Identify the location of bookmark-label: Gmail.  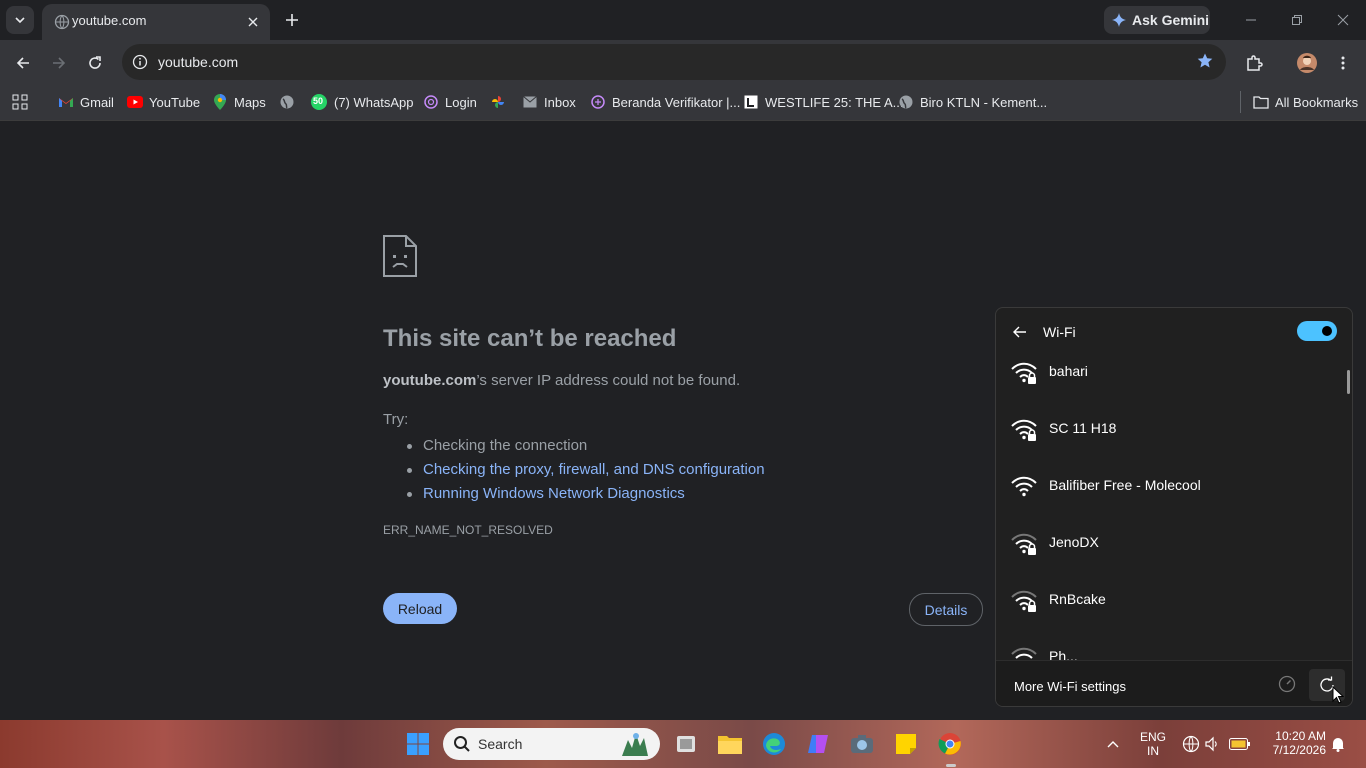
(97, 102).